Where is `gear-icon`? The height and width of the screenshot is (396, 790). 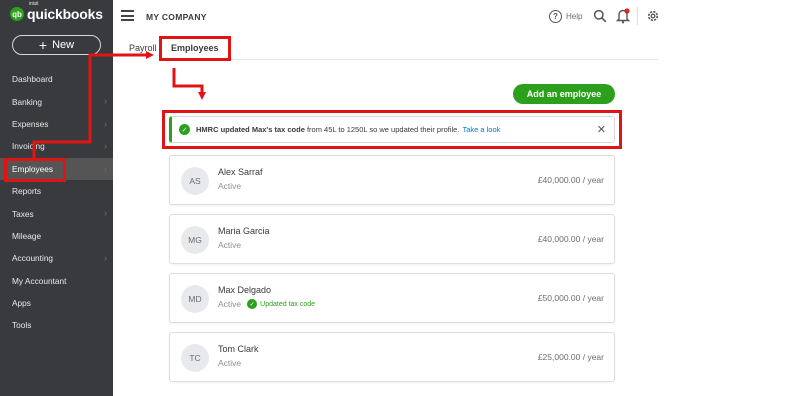 gear-icon is located at coordinates (653, 16).